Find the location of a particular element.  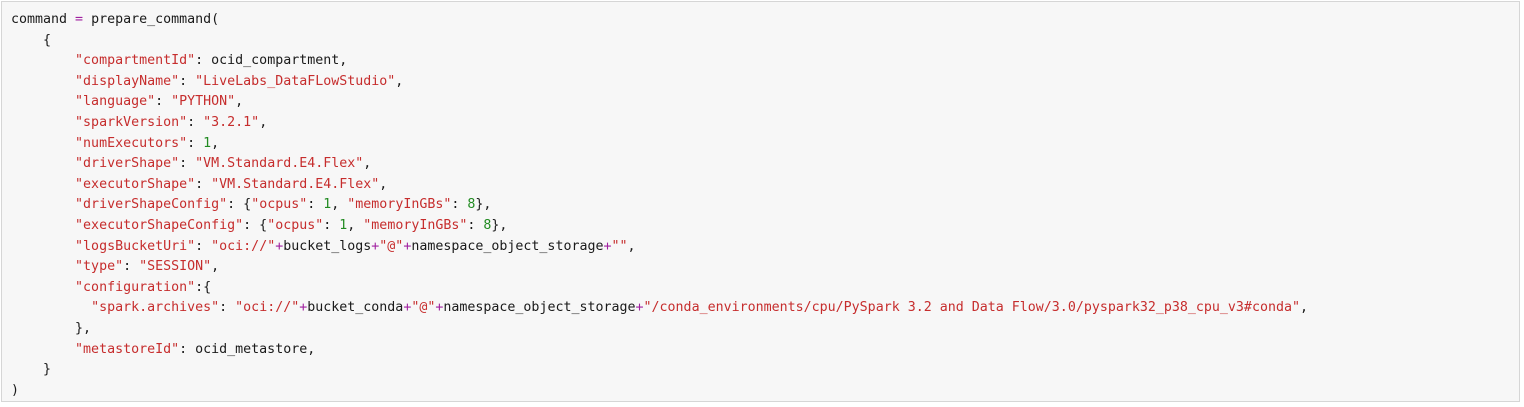

code-string-token: "3.2.1" is located at coordinates (231, 122).